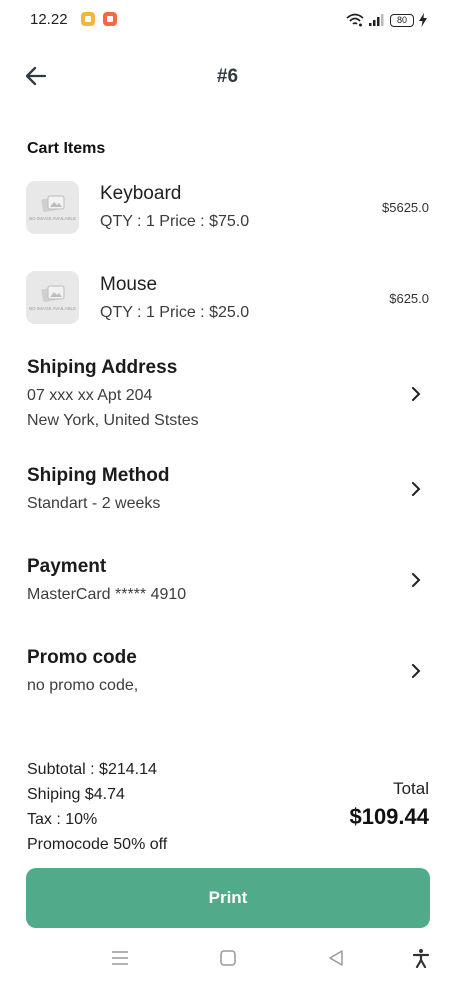 This screenshot has width=455, height=983. Describe the element at coordinates (227, 492) in the screenshot. I see `shipping-method-row: Shiping Method Standart - 2 weeks` at that location.